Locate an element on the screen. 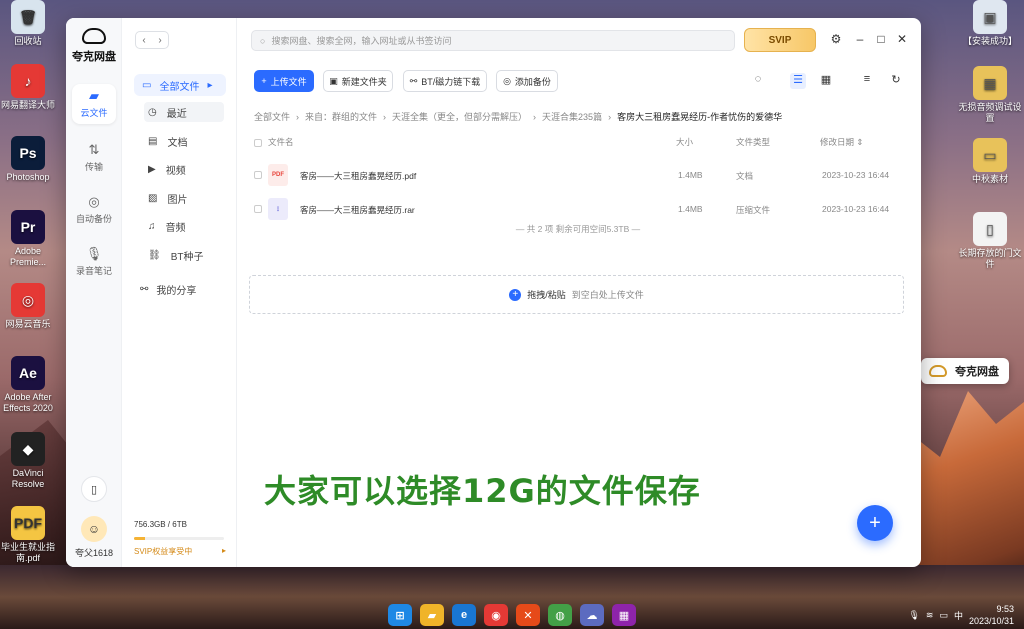 The width and height of the screenshot is (1024, 629). battery-icon: ▭ is located at coordinates (943, 615).